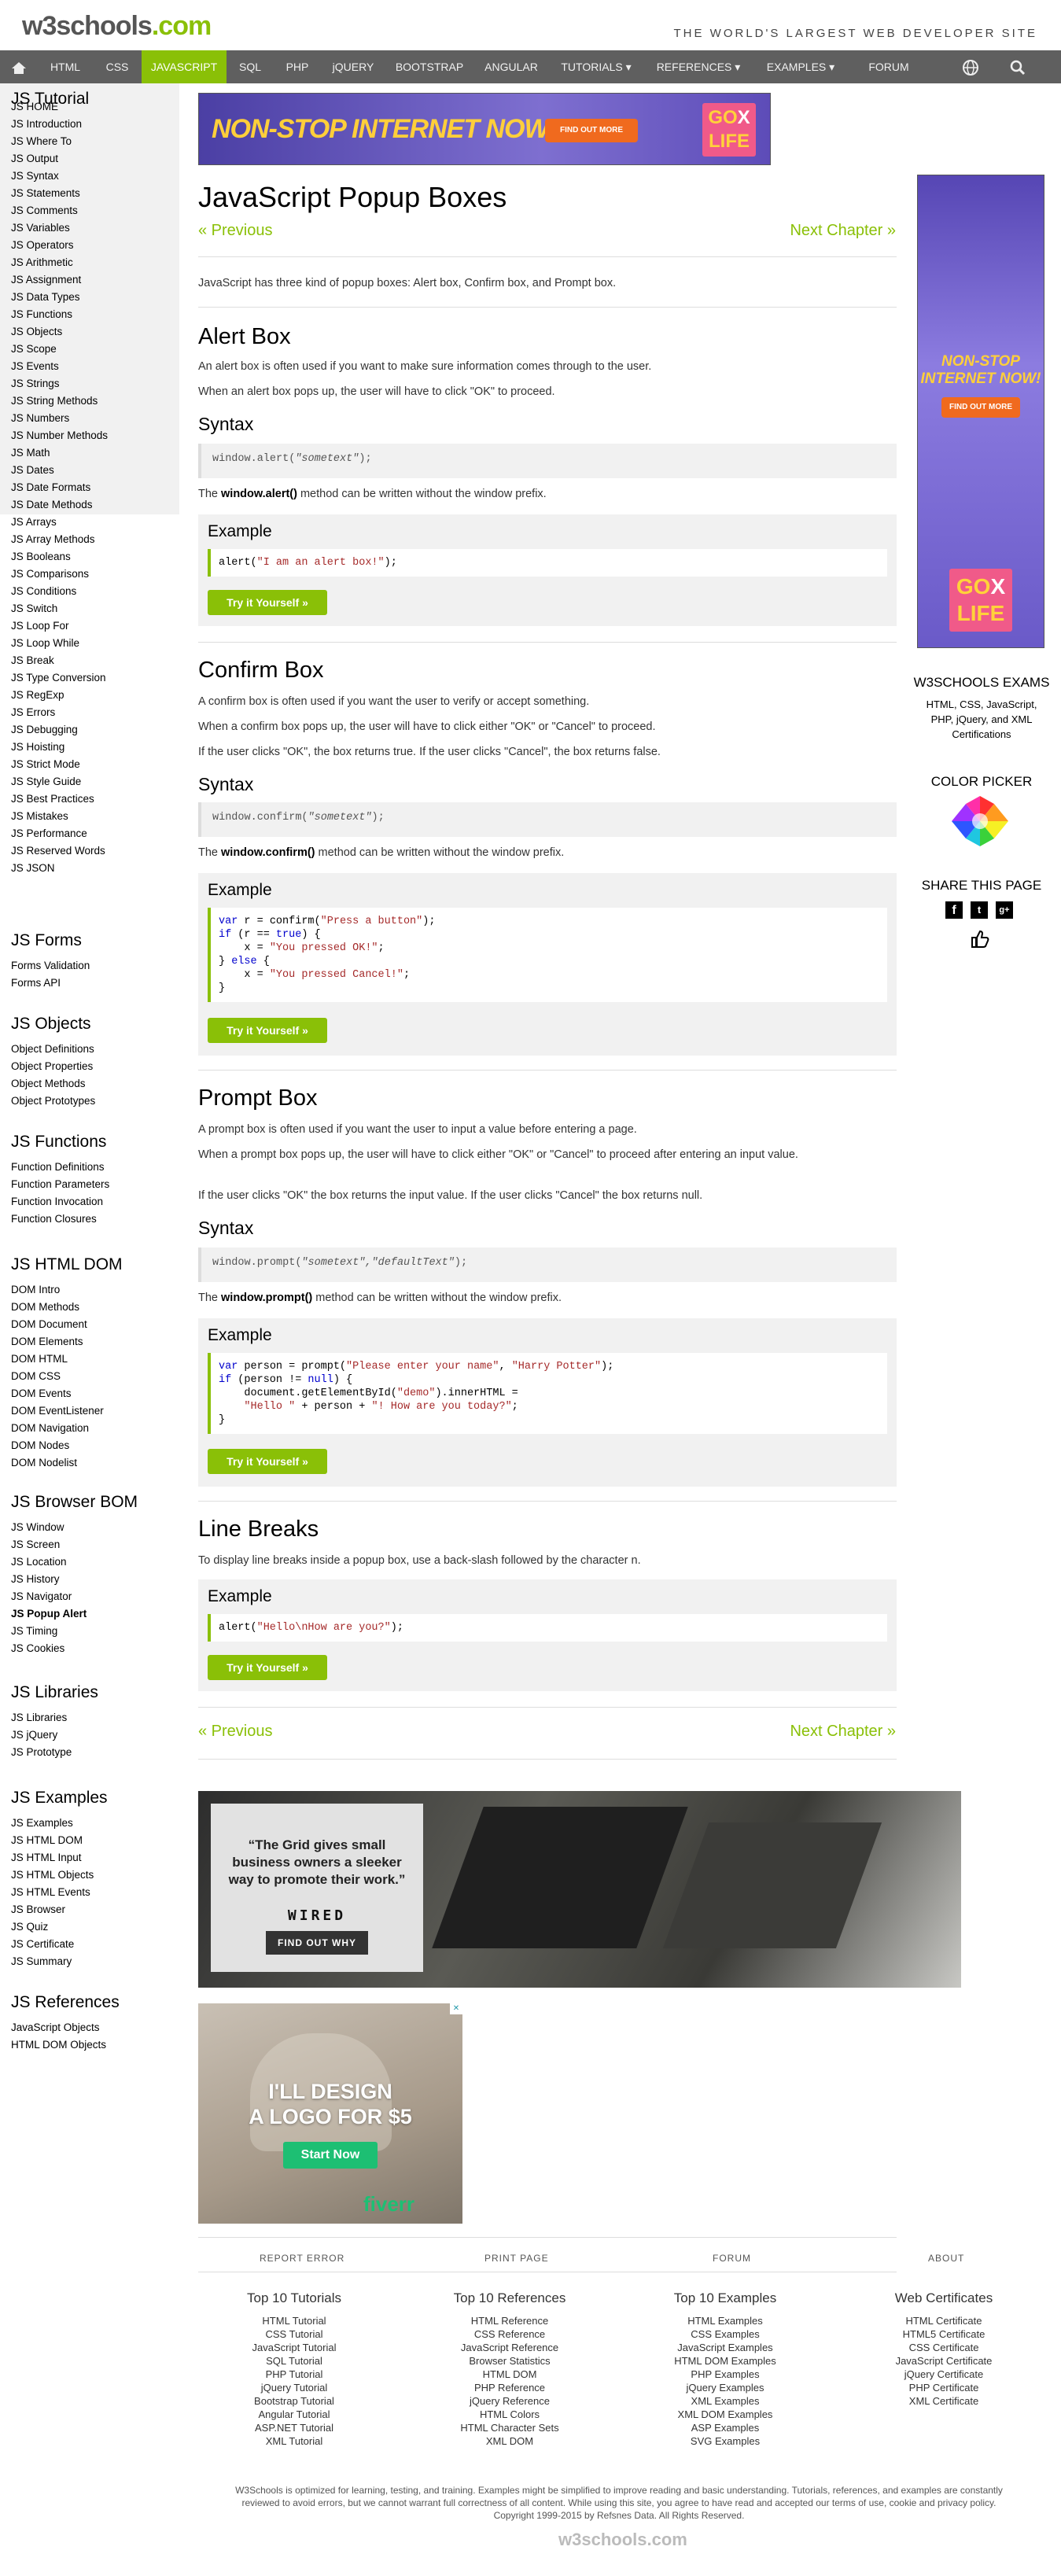  What do you see at coordinates (34, 349) in the screenshot?
I see `sidebar-item: JS Scope` at bounding box center [34, 349].